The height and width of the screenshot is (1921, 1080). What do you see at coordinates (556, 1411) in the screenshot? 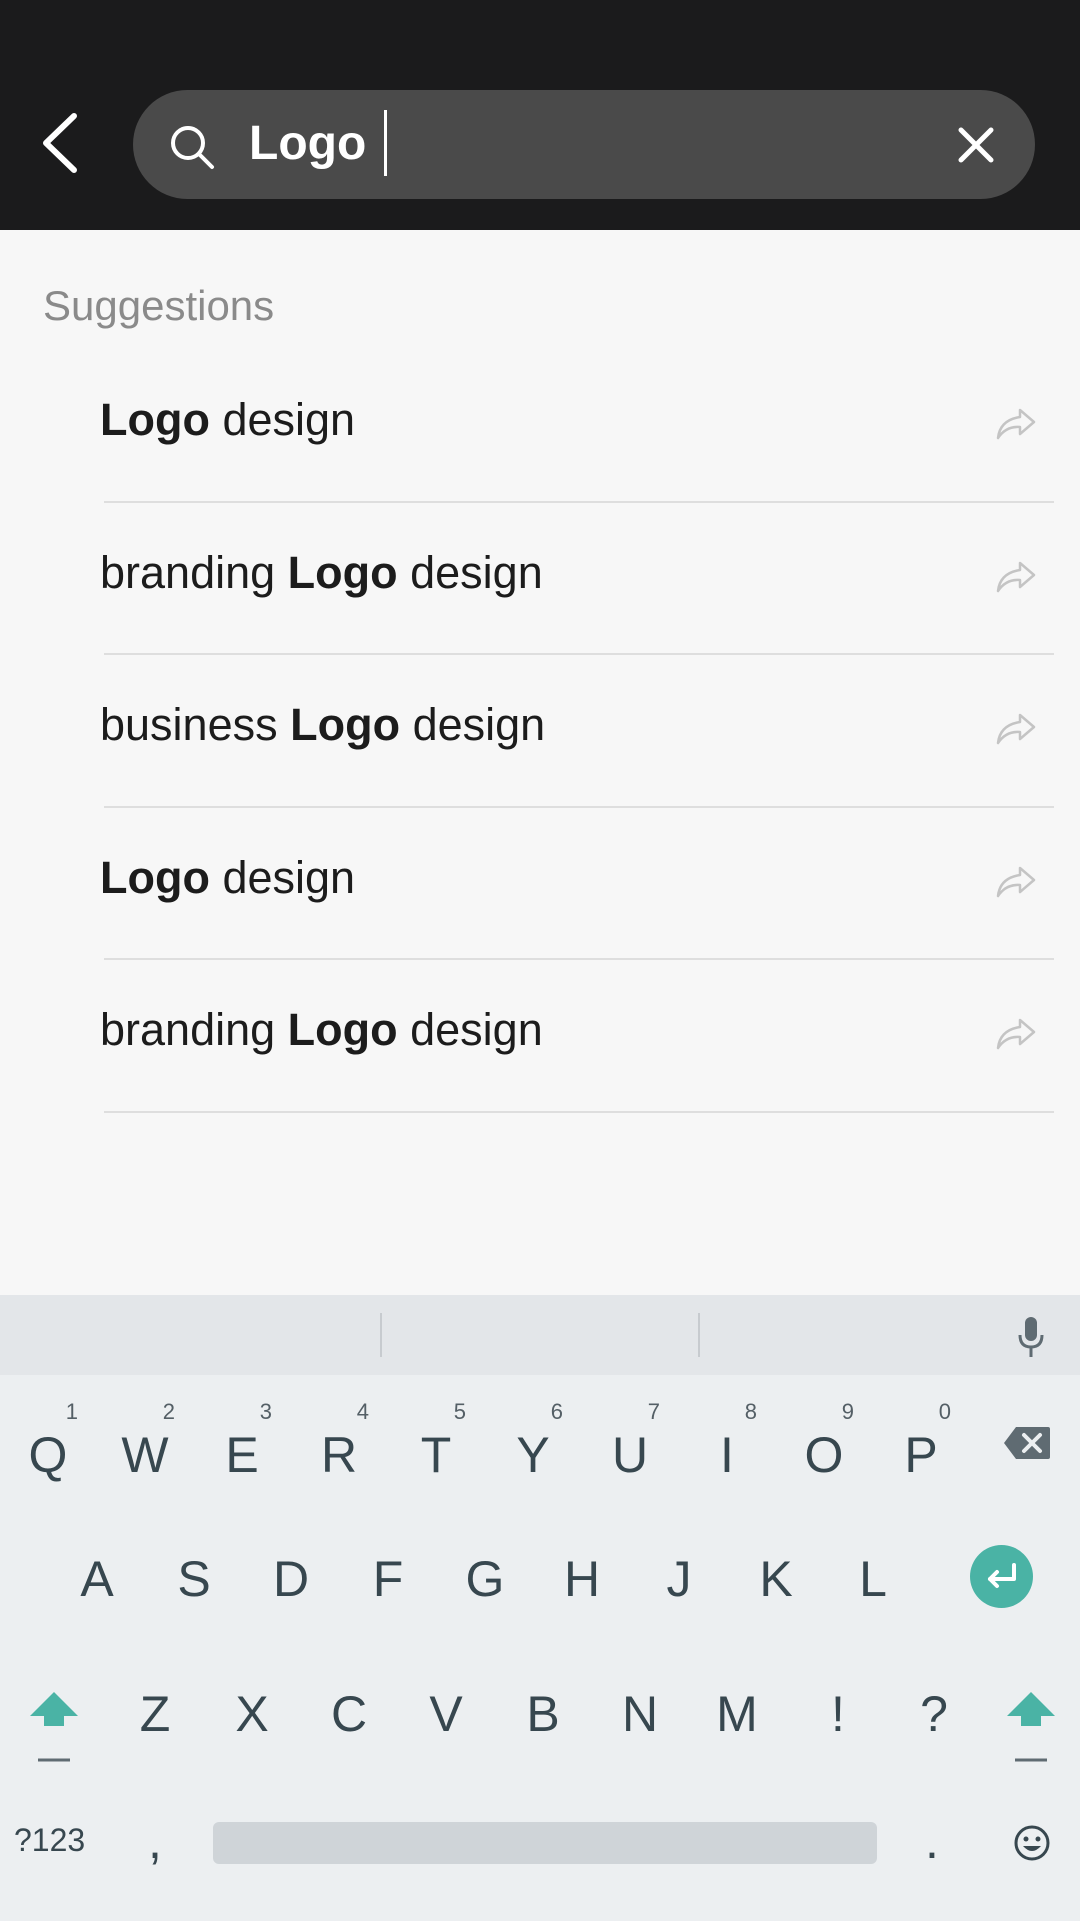
I see `key-hint: 6` at bounding box center [556, 1411].